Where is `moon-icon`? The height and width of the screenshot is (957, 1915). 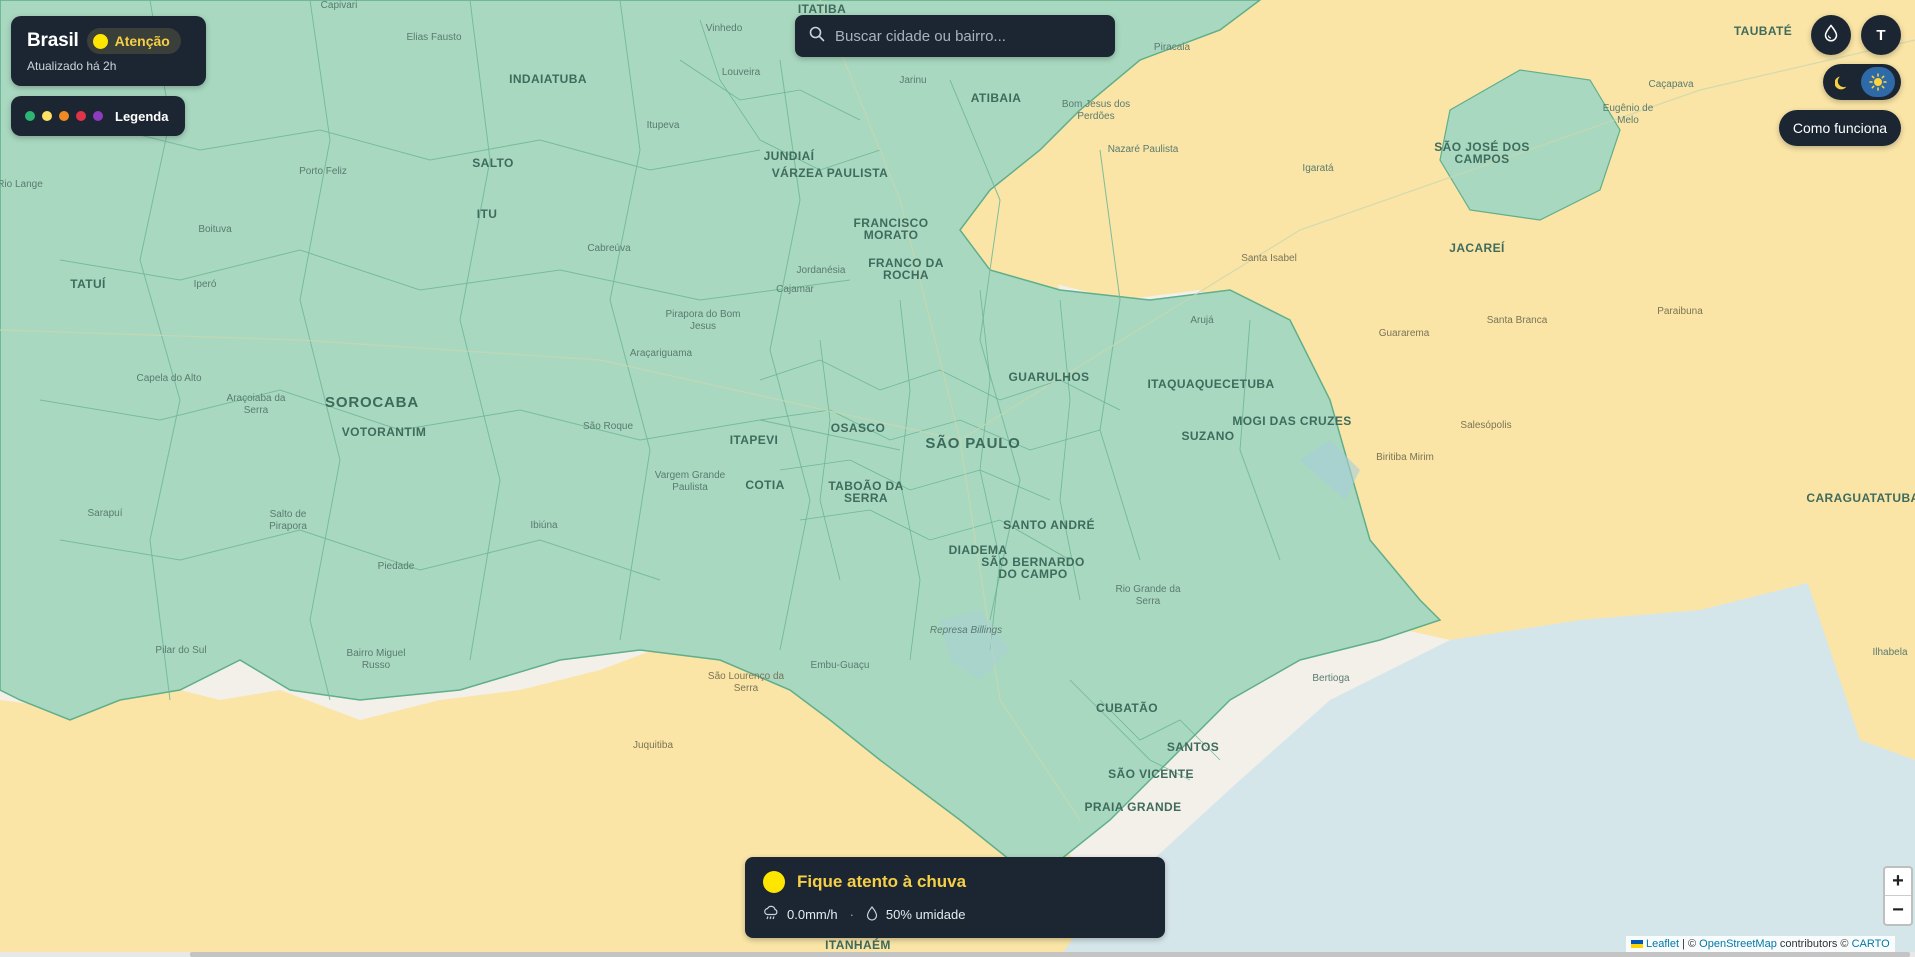 moon-icon is located at coordinates (1843, 82).